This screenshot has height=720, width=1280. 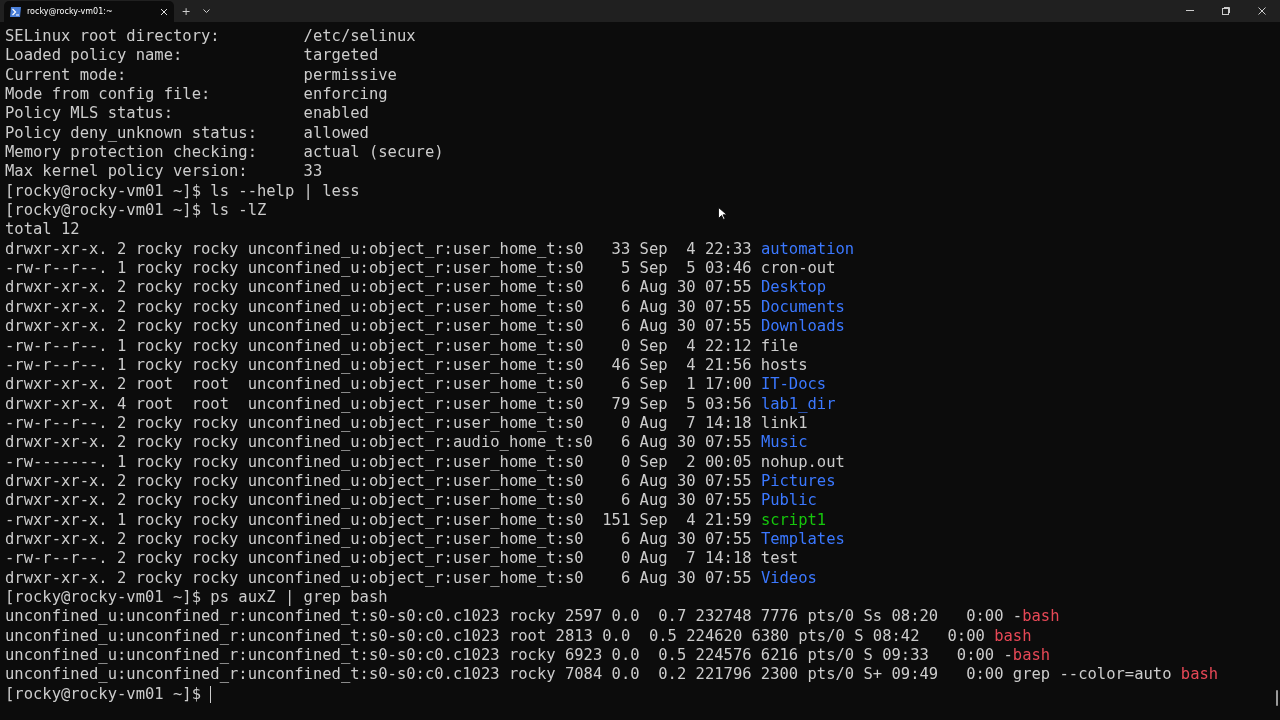 I want to click on terminal-line: [rocky@rocky-vm01 ~]$ ls -lZ, so click(x=136, y=211).